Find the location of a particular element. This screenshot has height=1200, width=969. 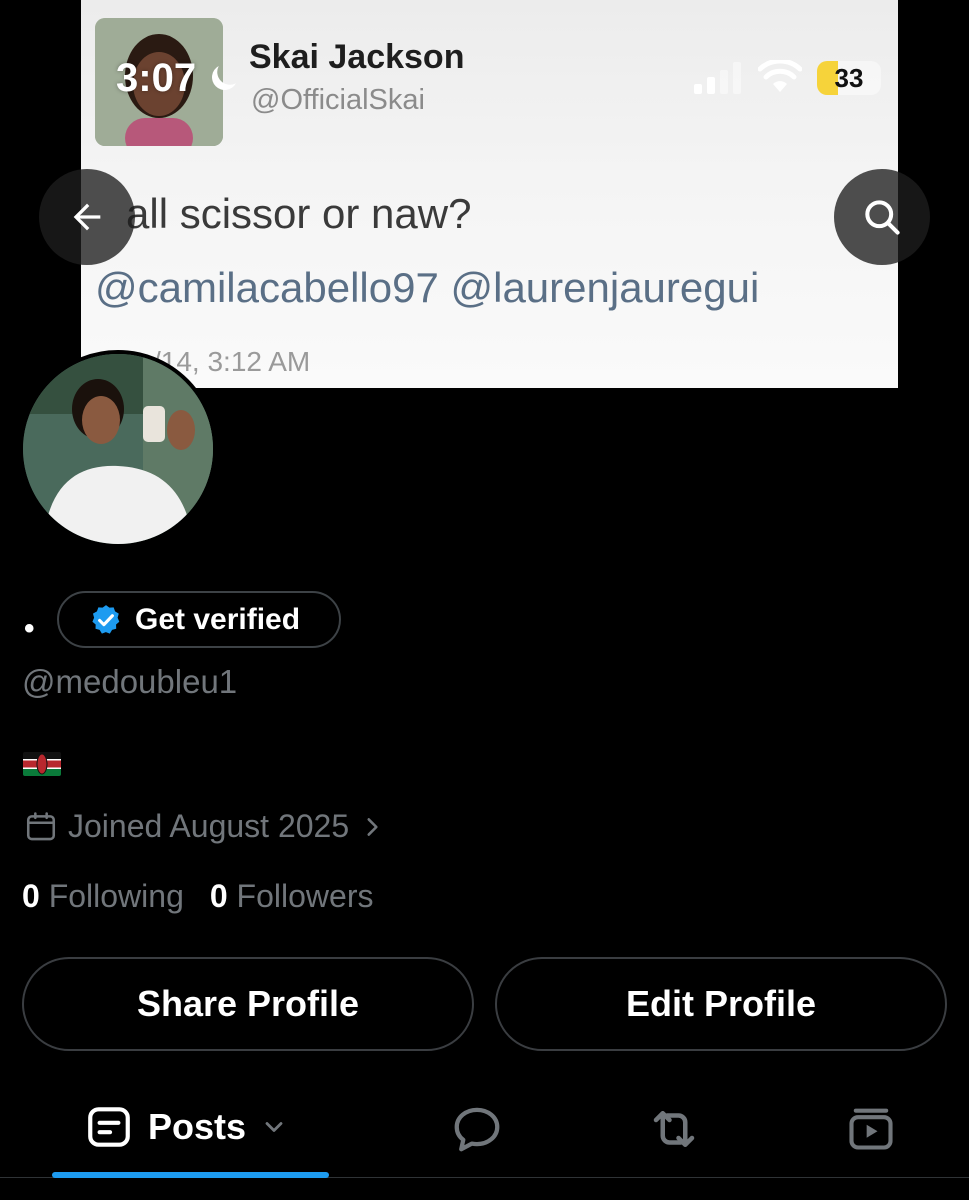

repost-icon is located at coordinates (674, 1129).